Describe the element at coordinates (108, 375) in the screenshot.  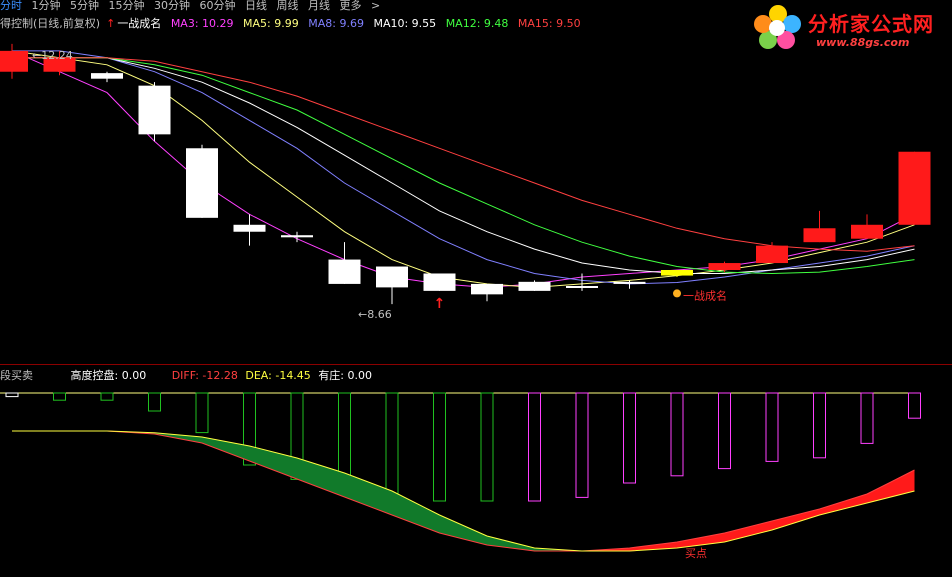
I see `control-label: 高度控盘: 0.00` at that location.